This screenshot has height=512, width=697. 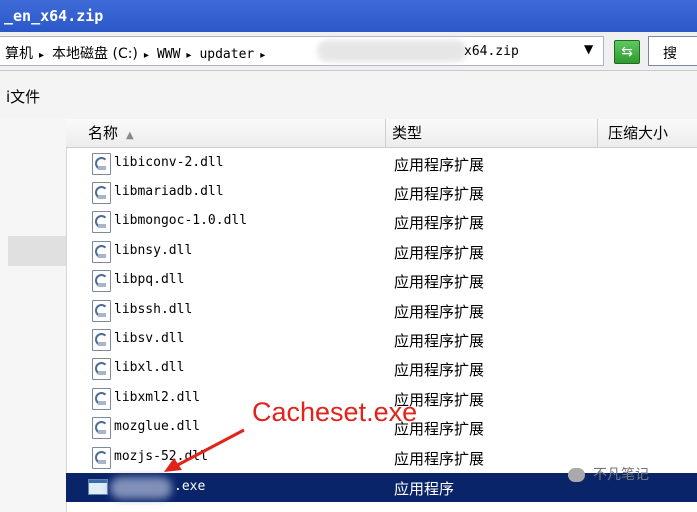 I want to click on file-type: 应用程序, so click(x=424, y=489).